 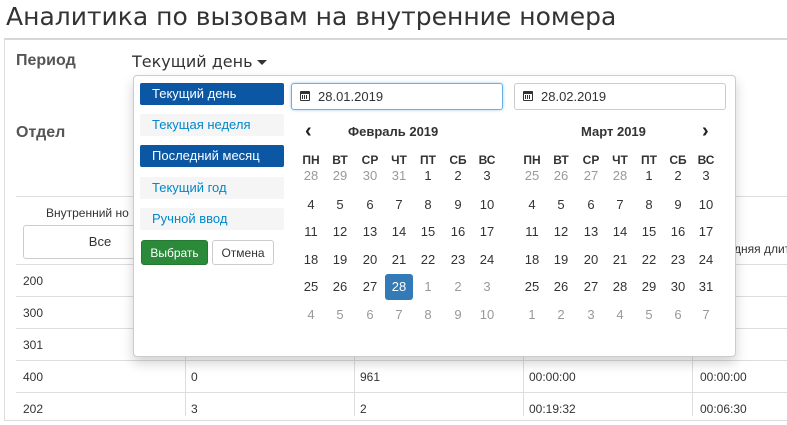 What do you see at coordinates (552, 377) in the screenshot?
I see `table-cell: 00:00:00` at bounding box center [552, 377].